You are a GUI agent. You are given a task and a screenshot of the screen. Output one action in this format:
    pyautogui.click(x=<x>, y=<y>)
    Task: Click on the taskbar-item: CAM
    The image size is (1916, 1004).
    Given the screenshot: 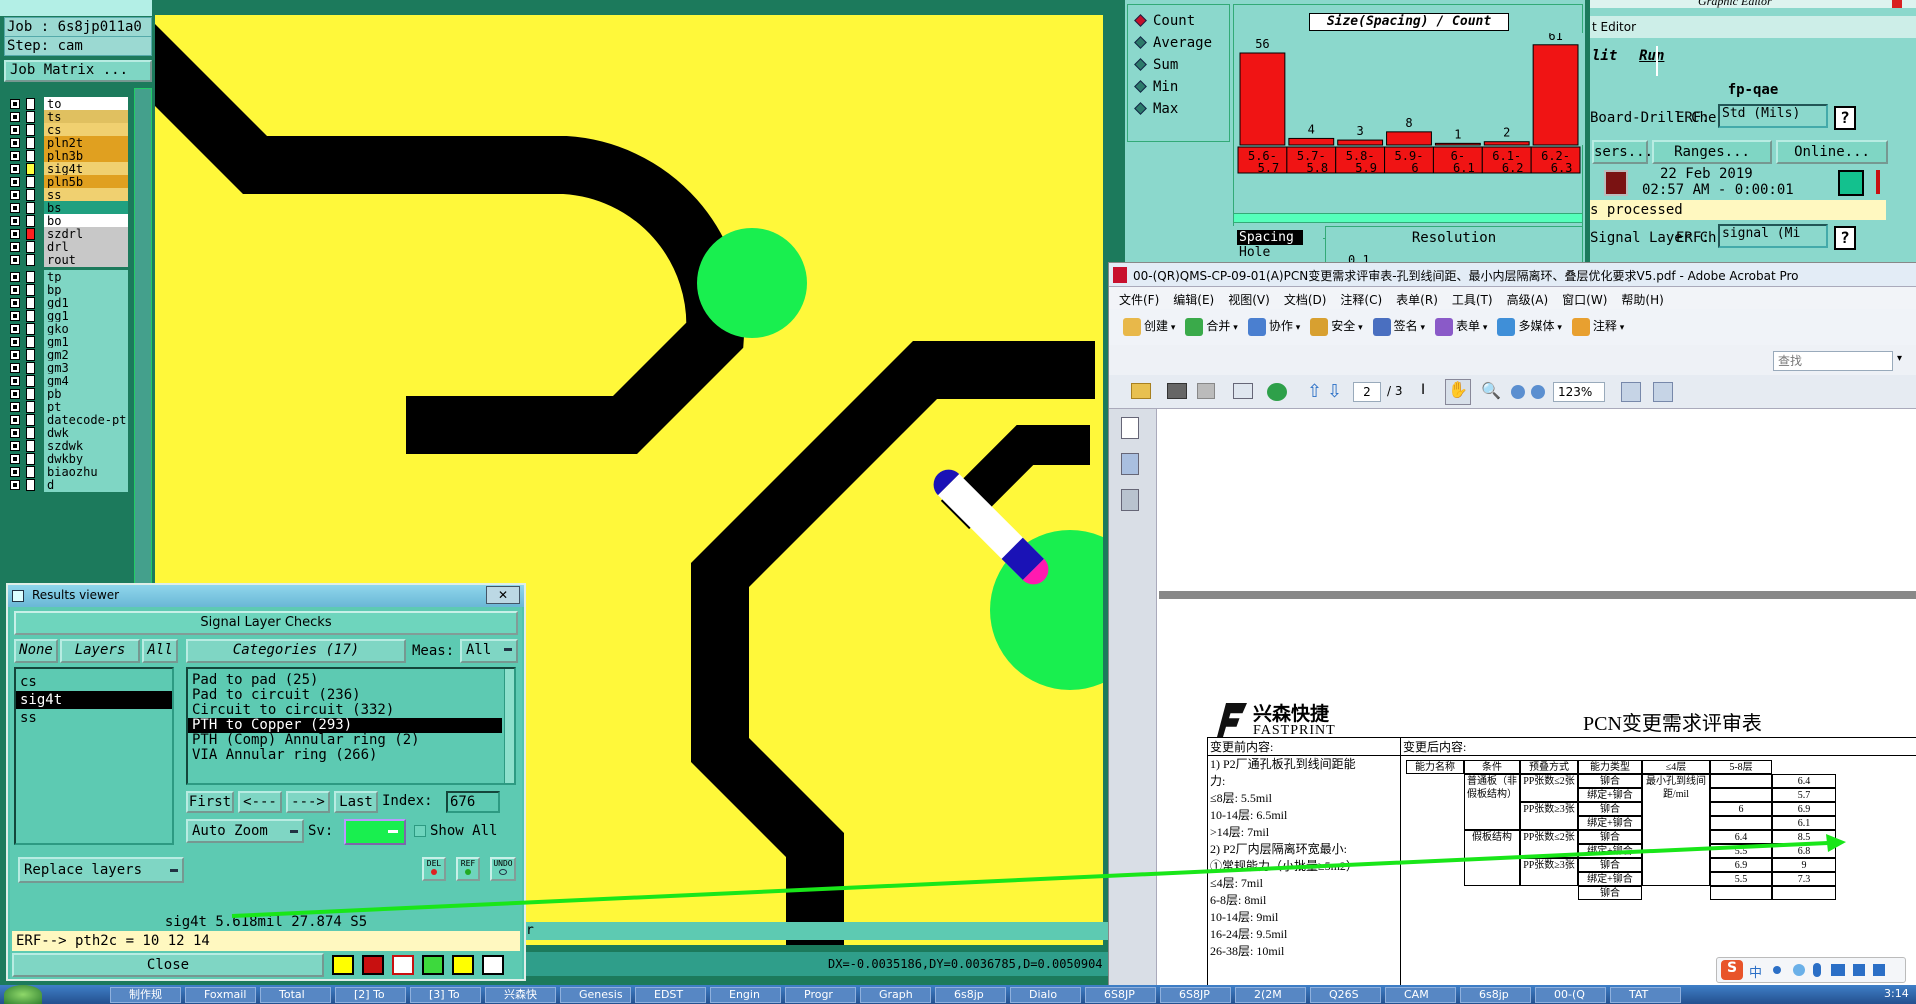 What is the action you would take?
    pyautogui.click(x=1420, y=995)
    